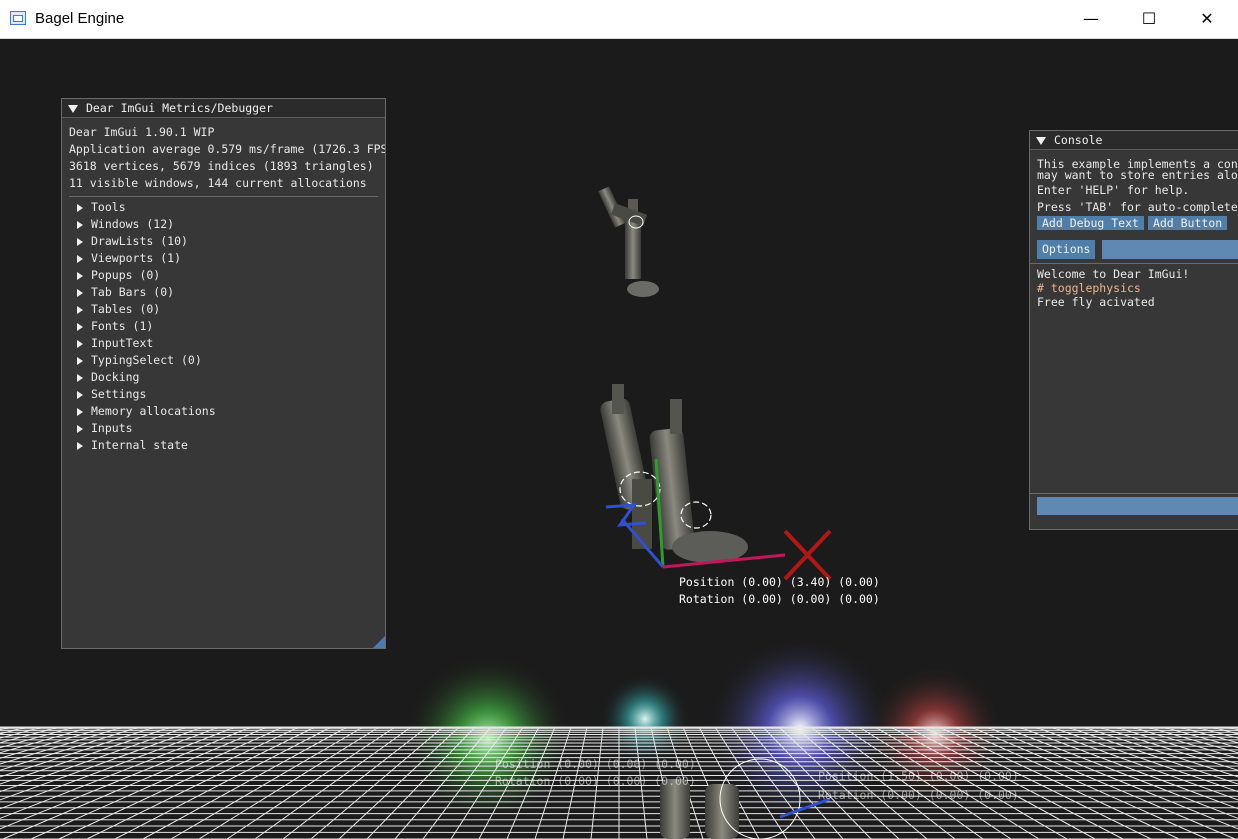 This screenshot has width=1238, height=839. Describe the element at coordinates (227, 411) in the screenshot. I see `tree-node: Memory allocations` at that location.